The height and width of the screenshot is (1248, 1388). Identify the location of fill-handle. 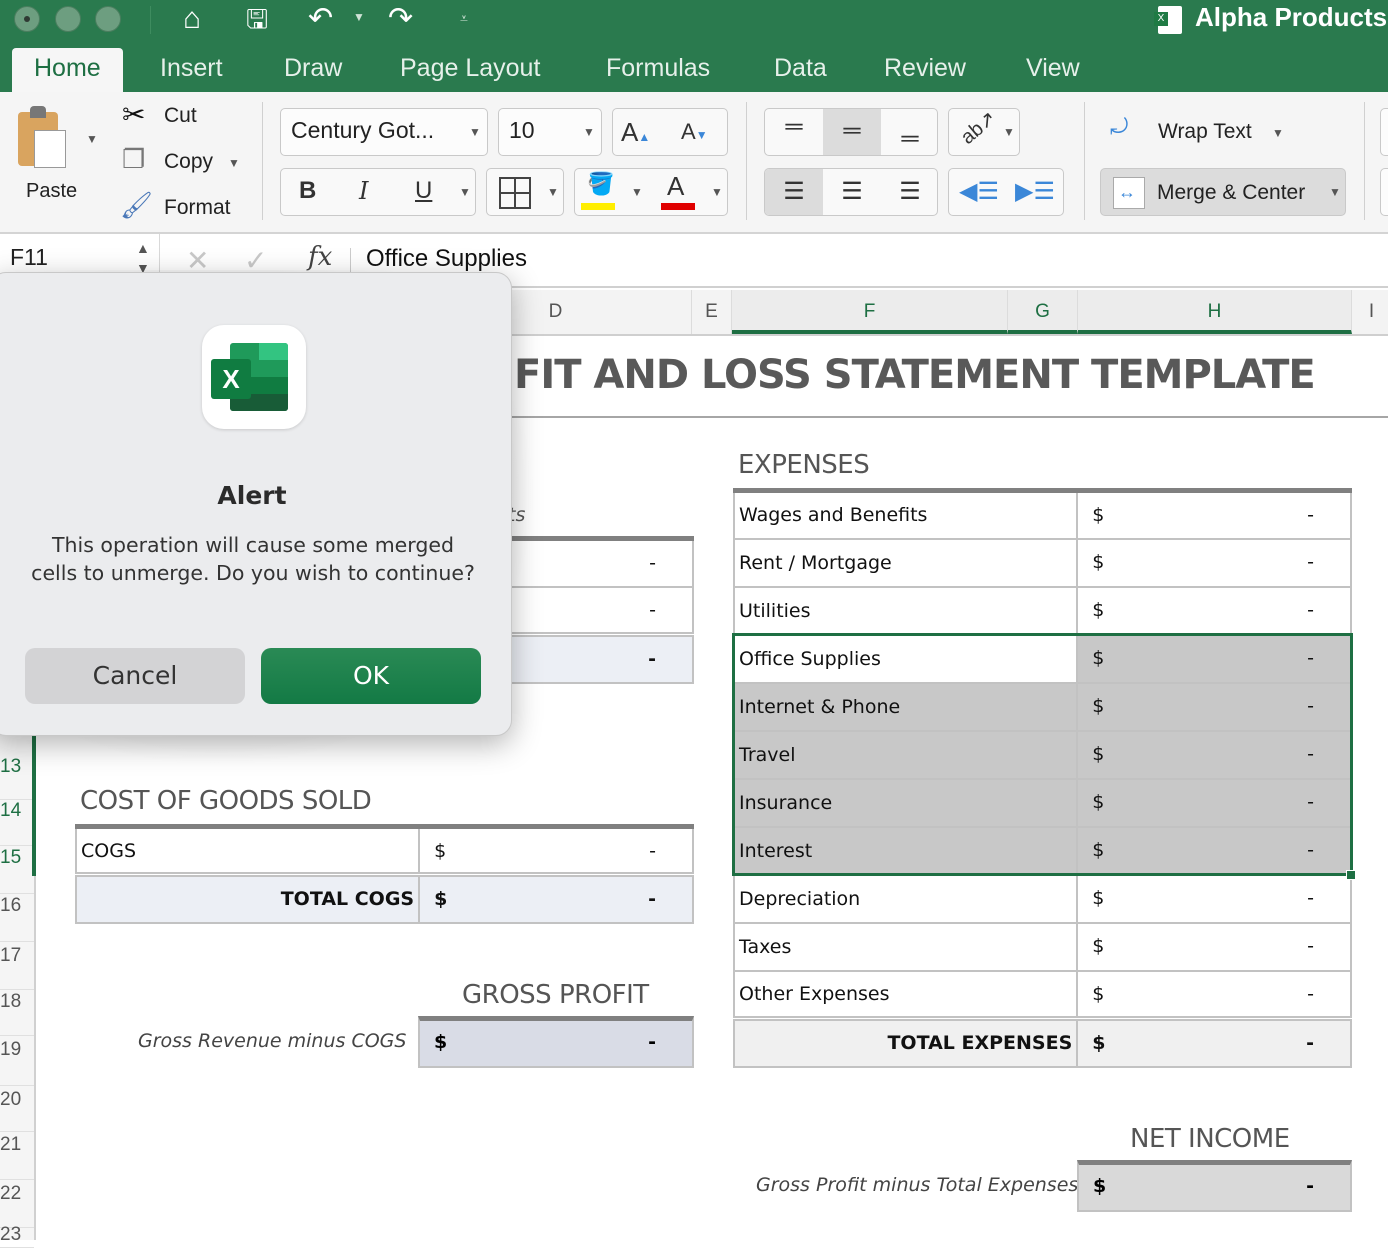
(1351, 875).